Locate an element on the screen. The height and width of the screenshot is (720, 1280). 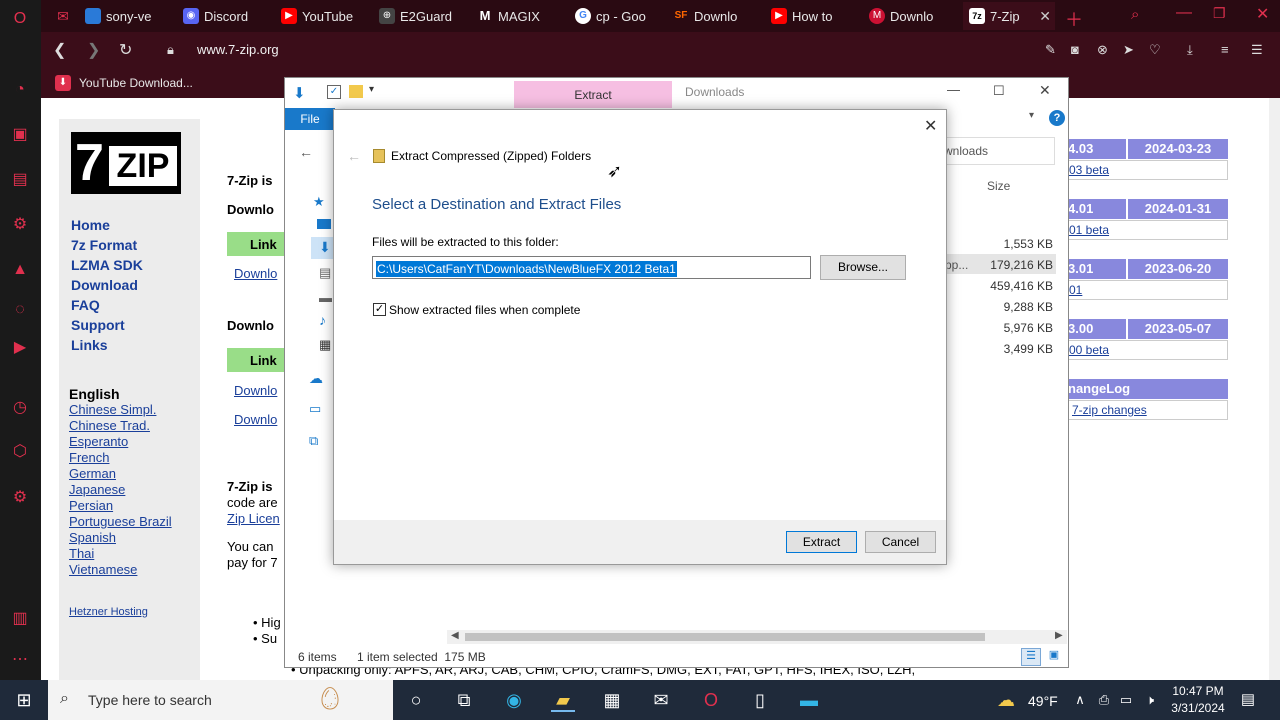
heart-icon: ♡ is located at coordinates (1155, 50).